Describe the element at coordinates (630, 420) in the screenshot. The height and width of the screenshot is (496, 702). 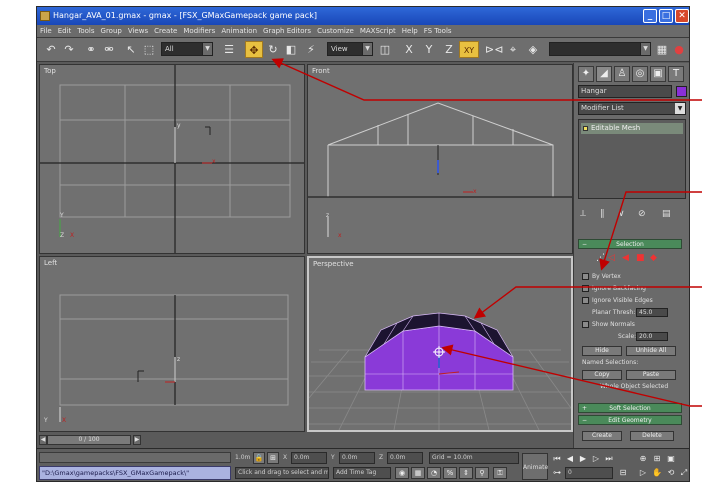
I see `edit-geometry-rollout: − Edit Geometry` at that location.